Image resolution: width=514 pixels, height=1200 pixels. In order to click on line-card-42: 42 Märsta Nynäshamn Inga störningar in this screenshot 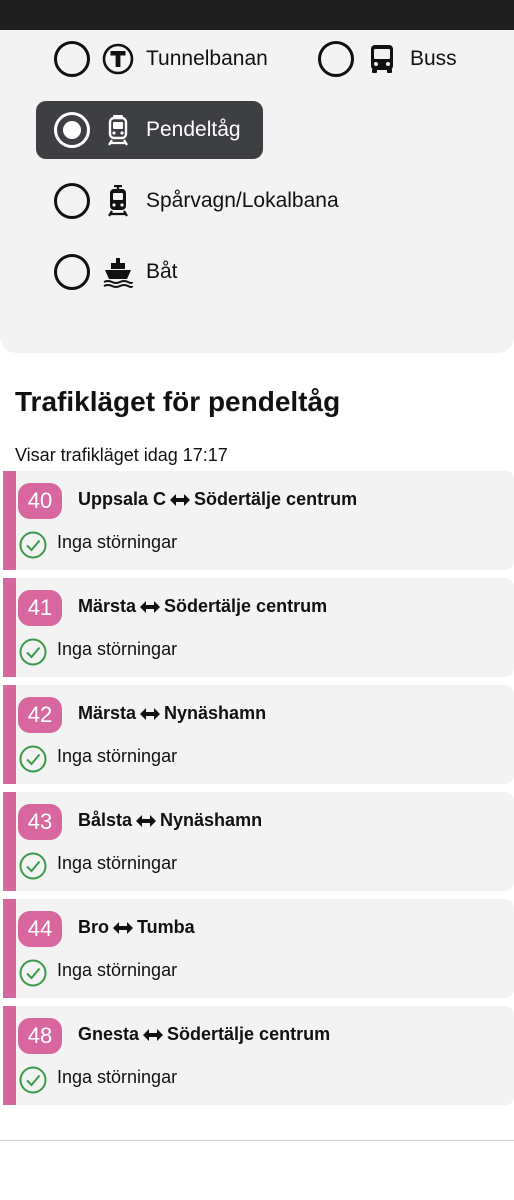, I will do `click(258, 734)`.